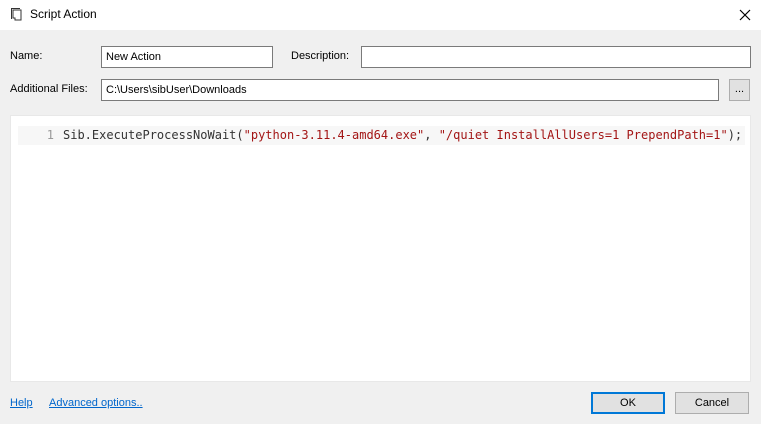 The width and height of the screenshot is (761, 424). What do you see at coordinates (26, 56) in the screenshot?
I see `name-label: Name:` at bounding box center [26, 56].